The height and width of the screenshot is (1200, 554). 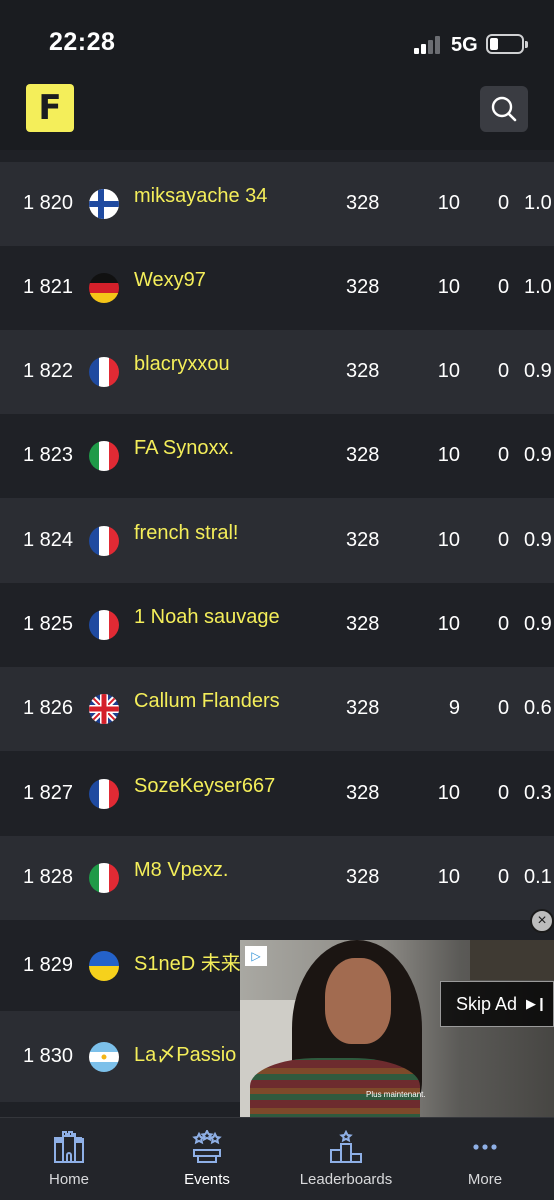 I want to click on close-icon: ×, so click(x=542, y=921).